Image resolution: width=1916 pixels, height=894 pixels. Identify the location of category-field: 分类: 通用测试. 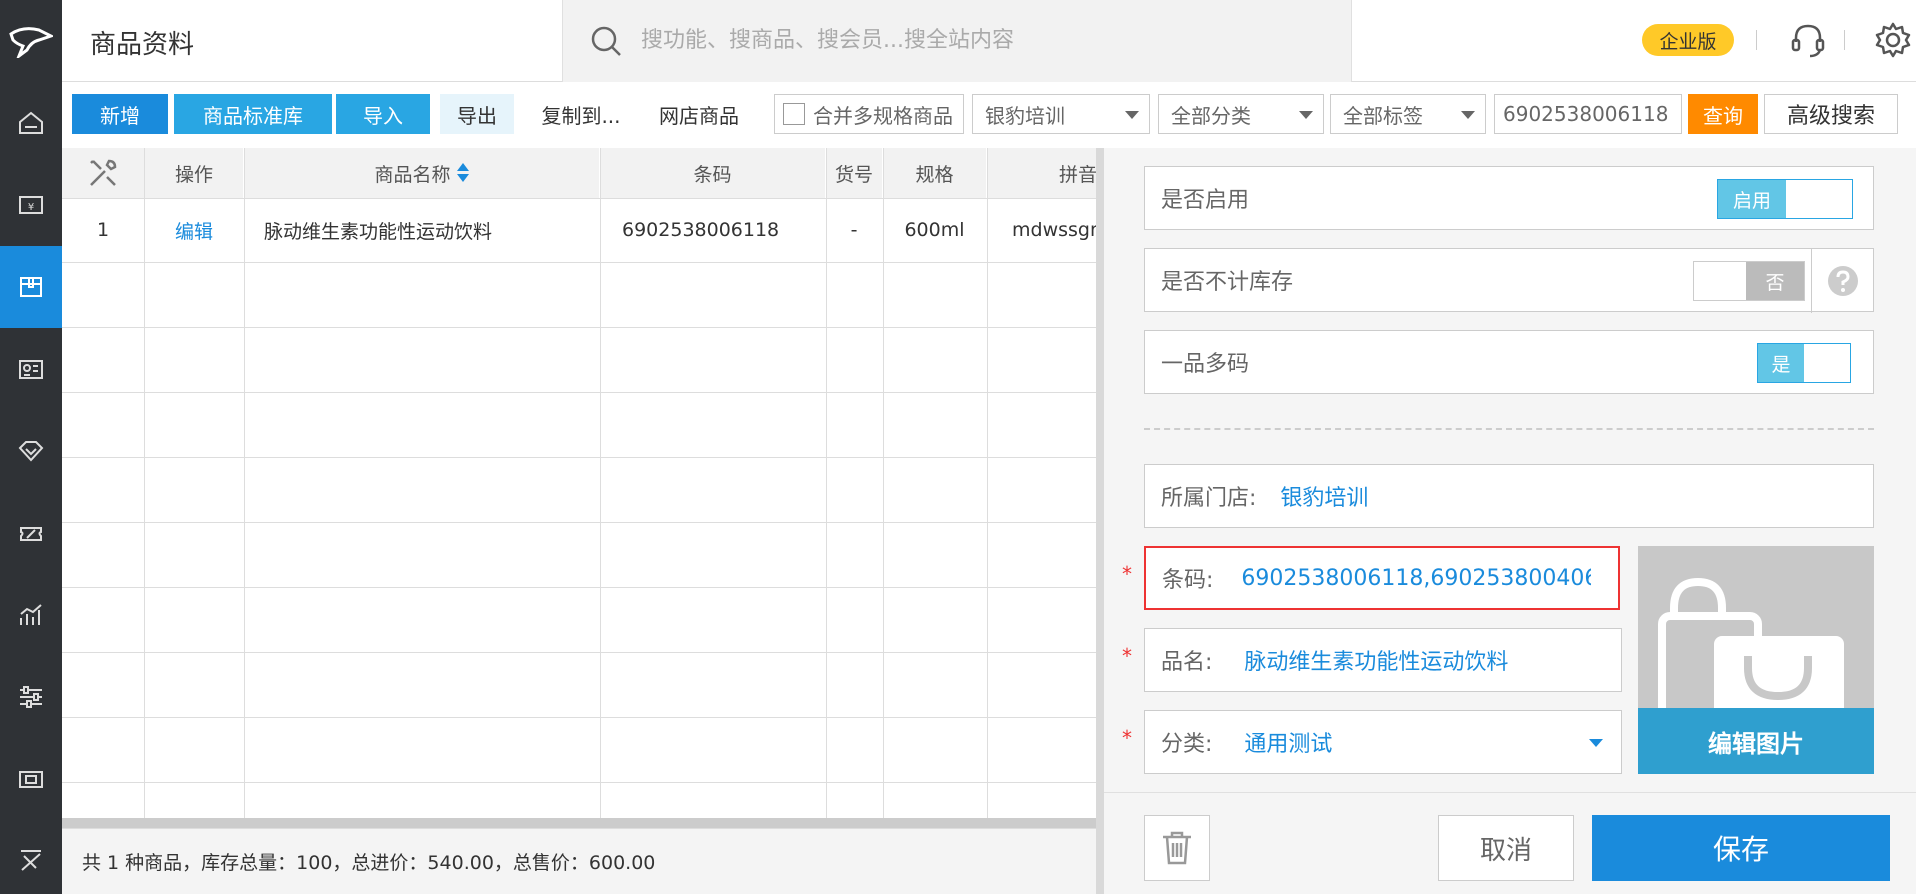
(1383, 742).